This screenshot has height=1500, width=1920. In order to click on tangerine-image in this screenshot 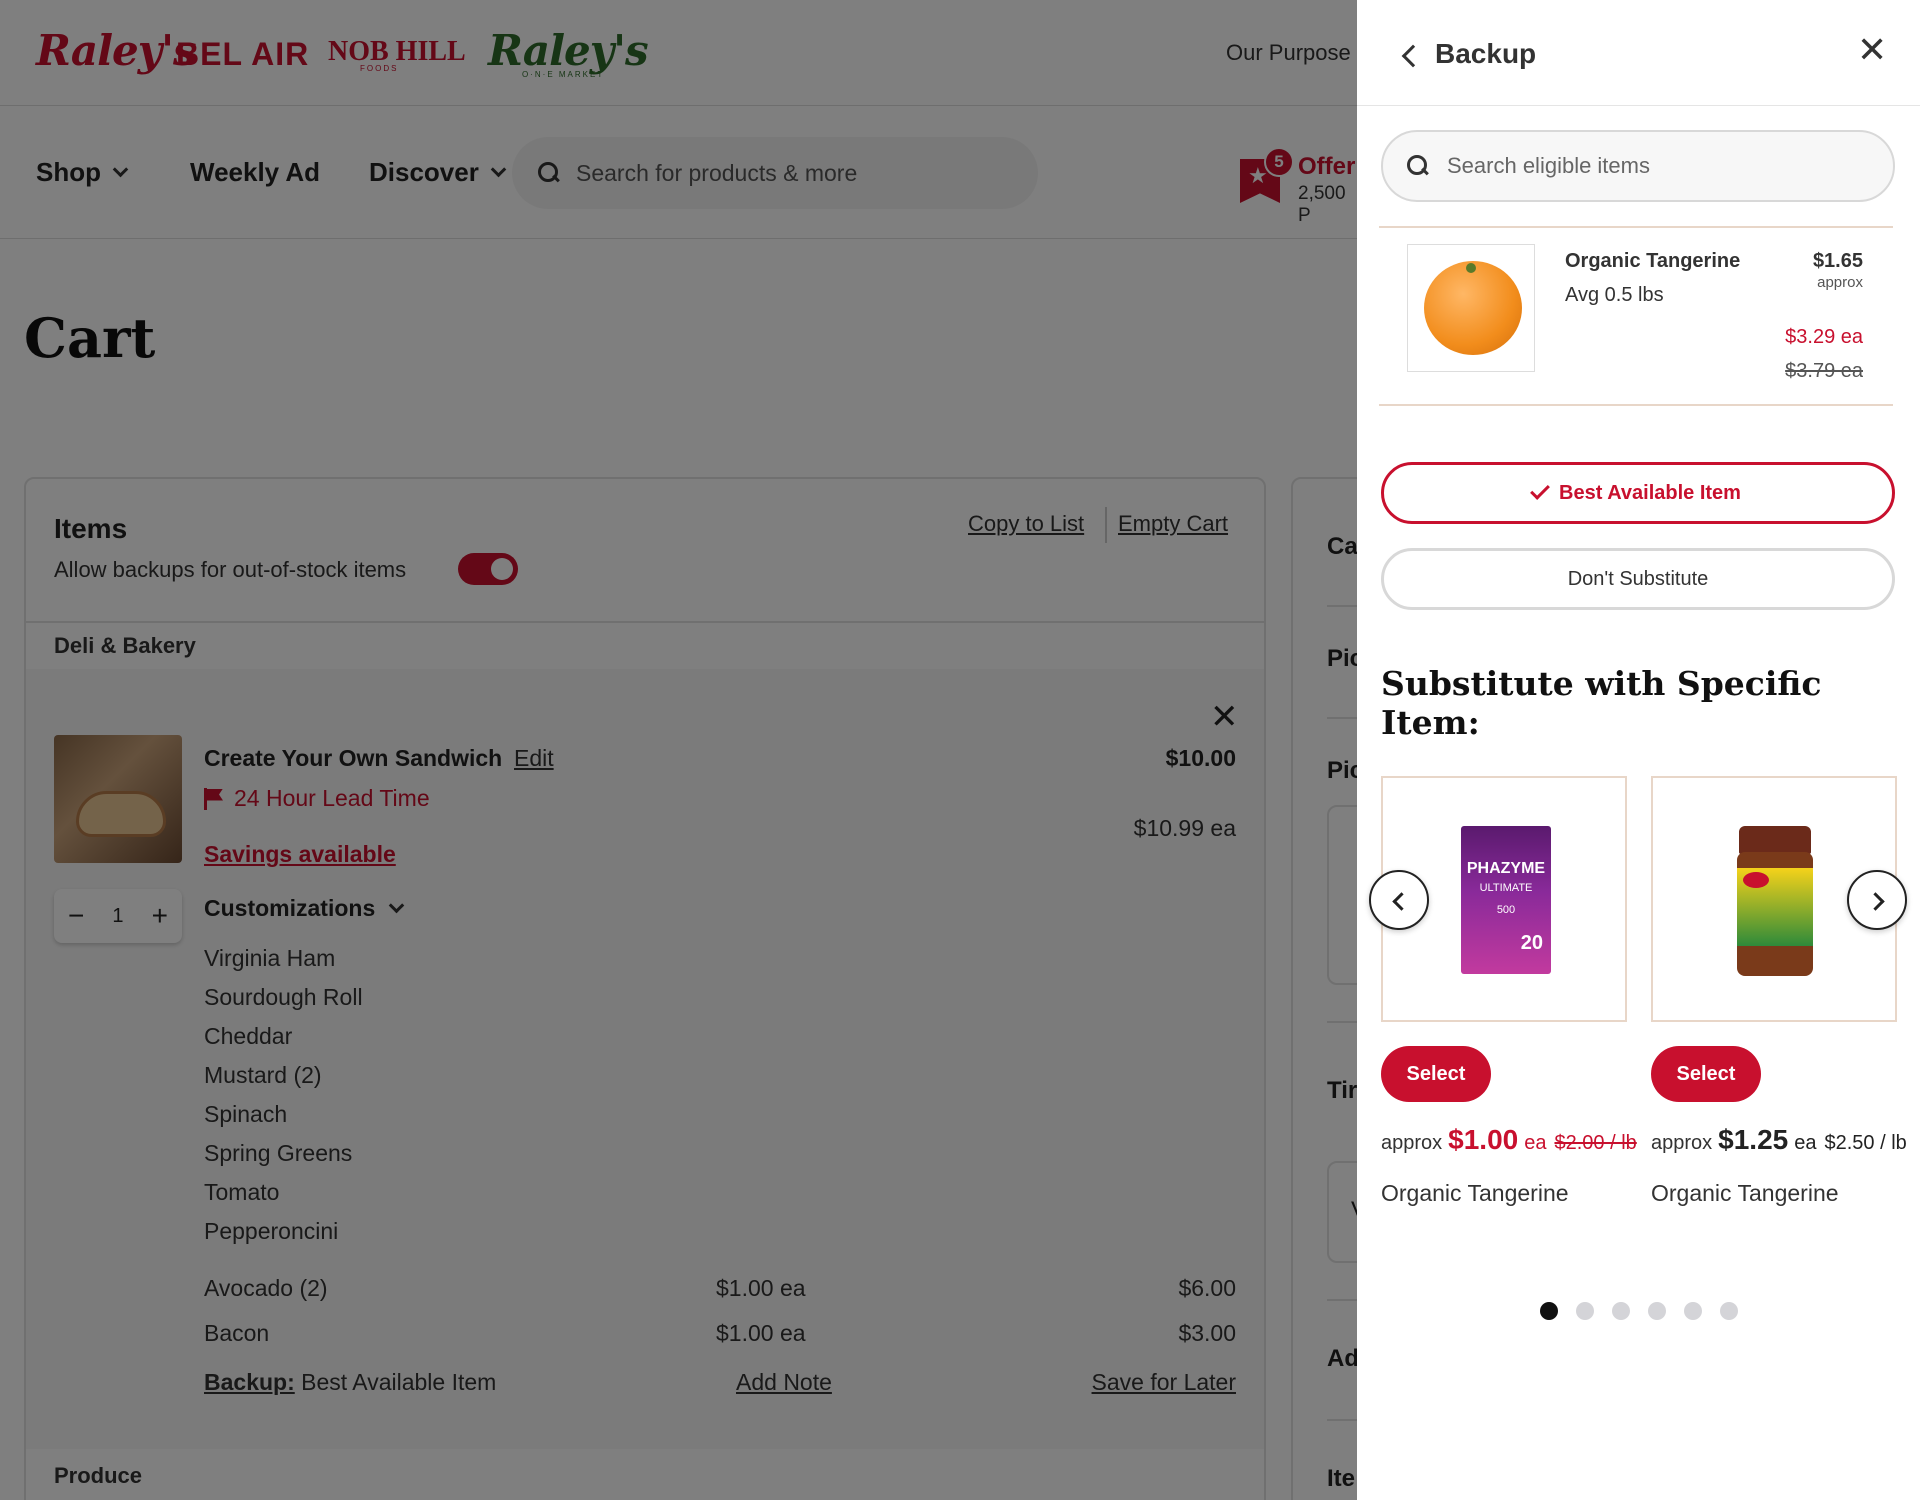, I will do `click(1471, 308)`.